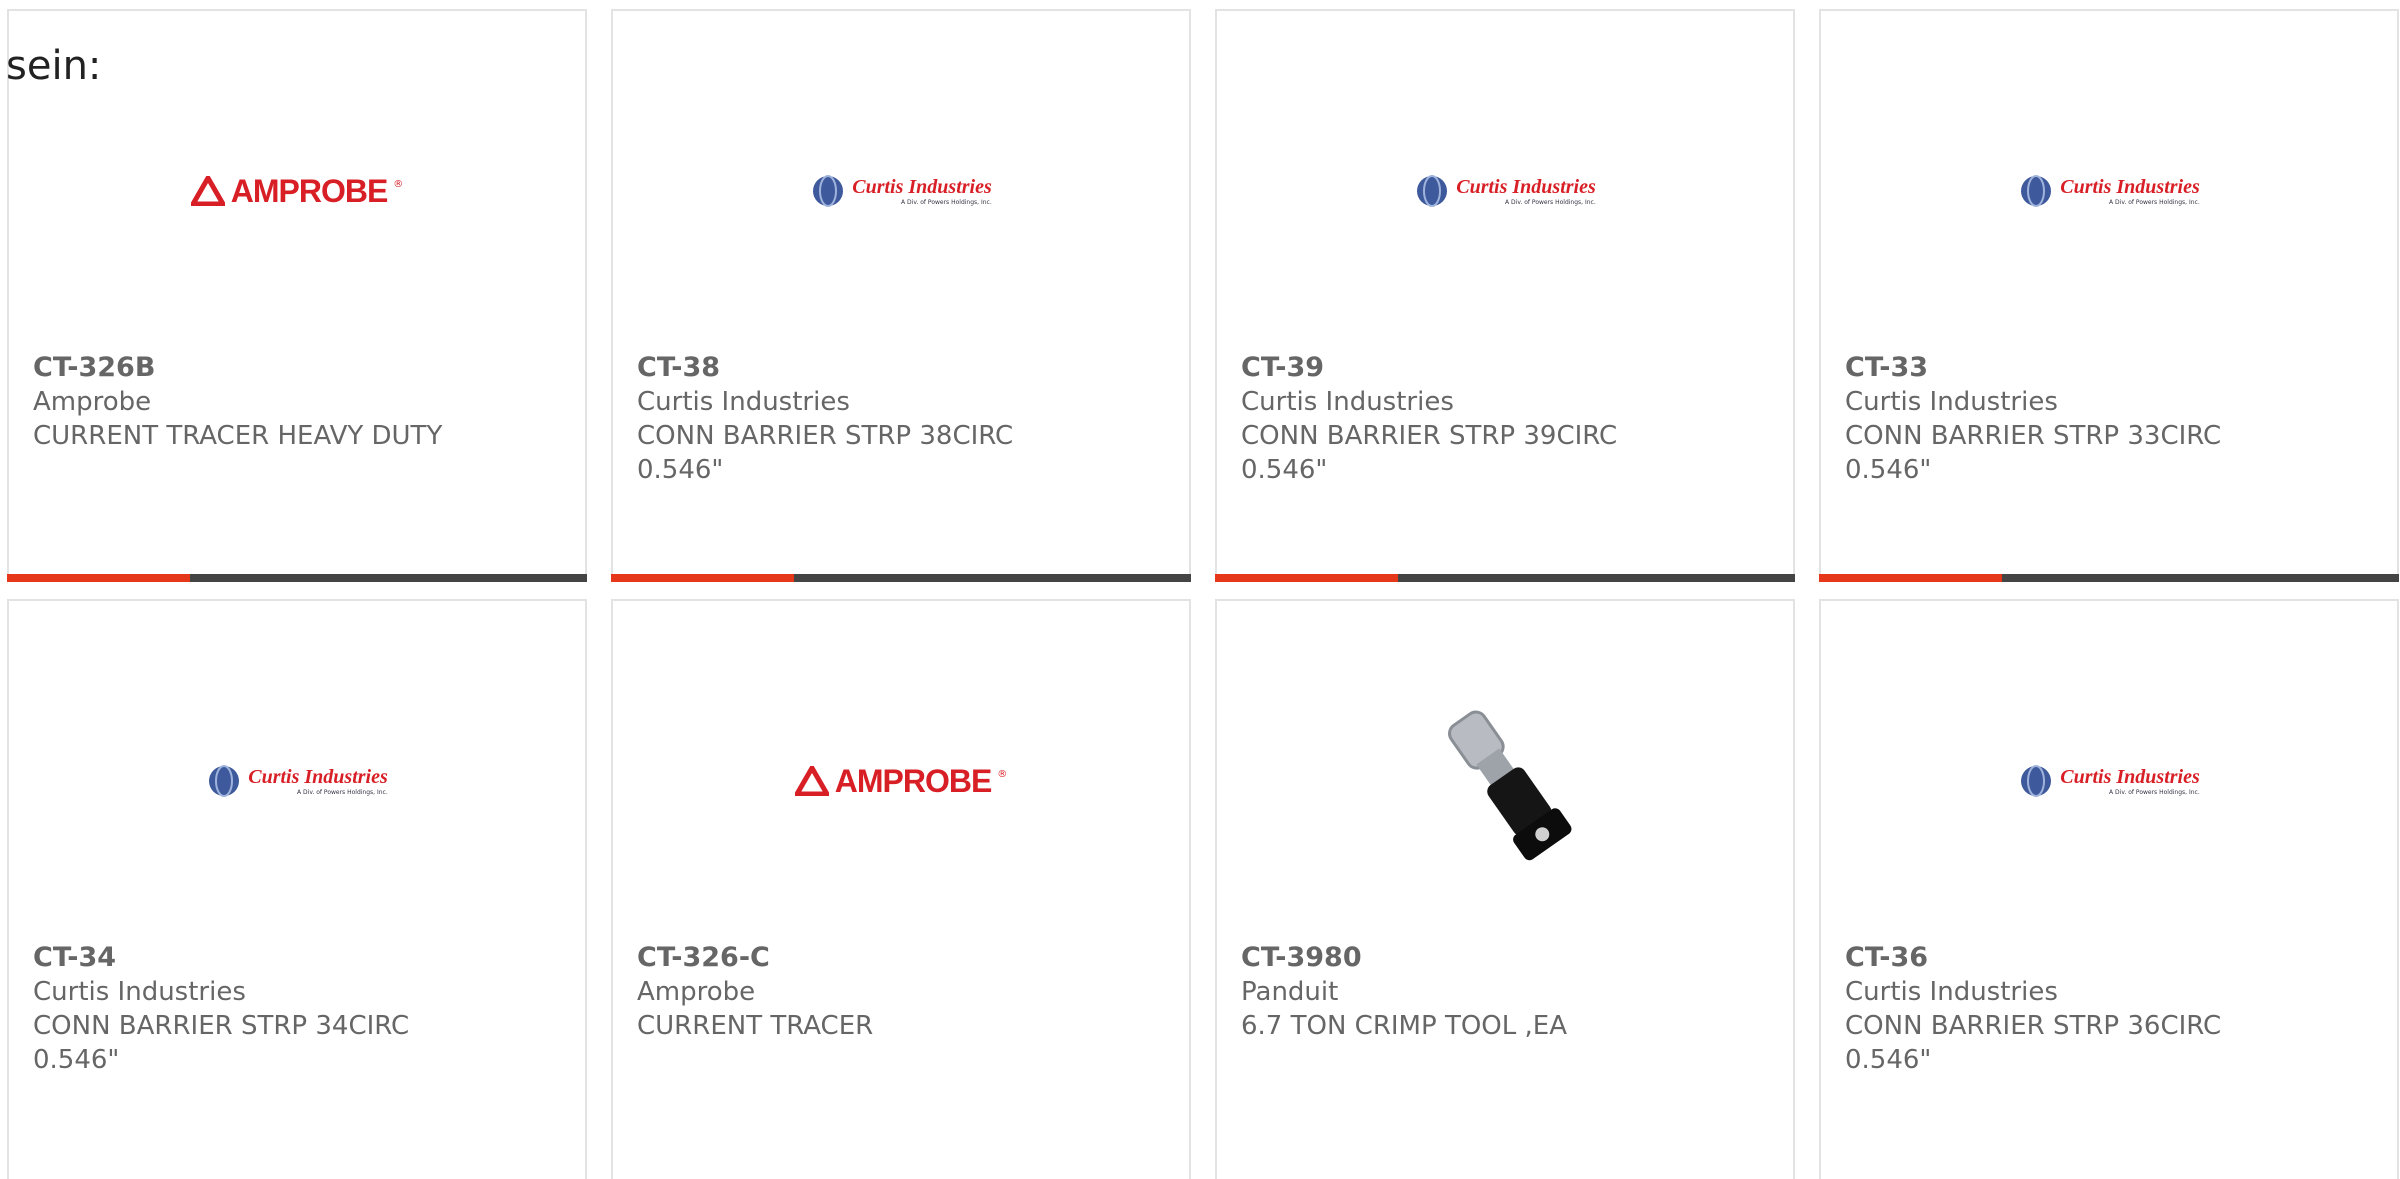 The height and width of the screenshot is (1179, 2400). I want to click on product-description: CONN BARRIER STRP 33CIRC, so click(2033, 436).